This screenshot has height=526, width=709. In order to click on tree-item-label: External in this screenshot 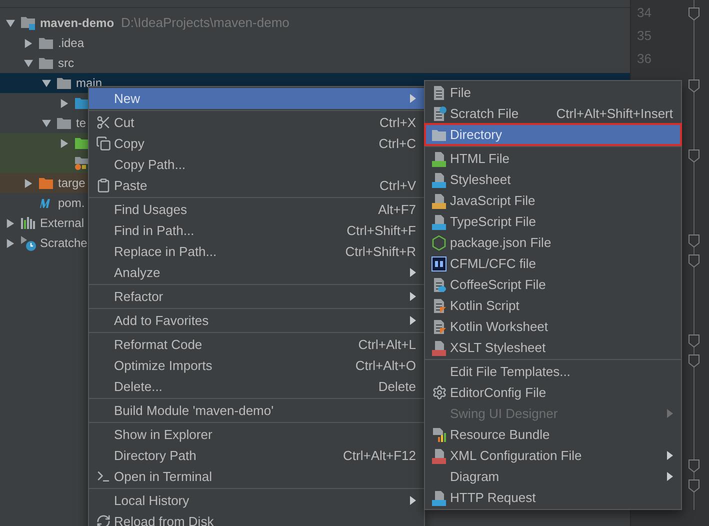, I will do `click(62, 223)`.